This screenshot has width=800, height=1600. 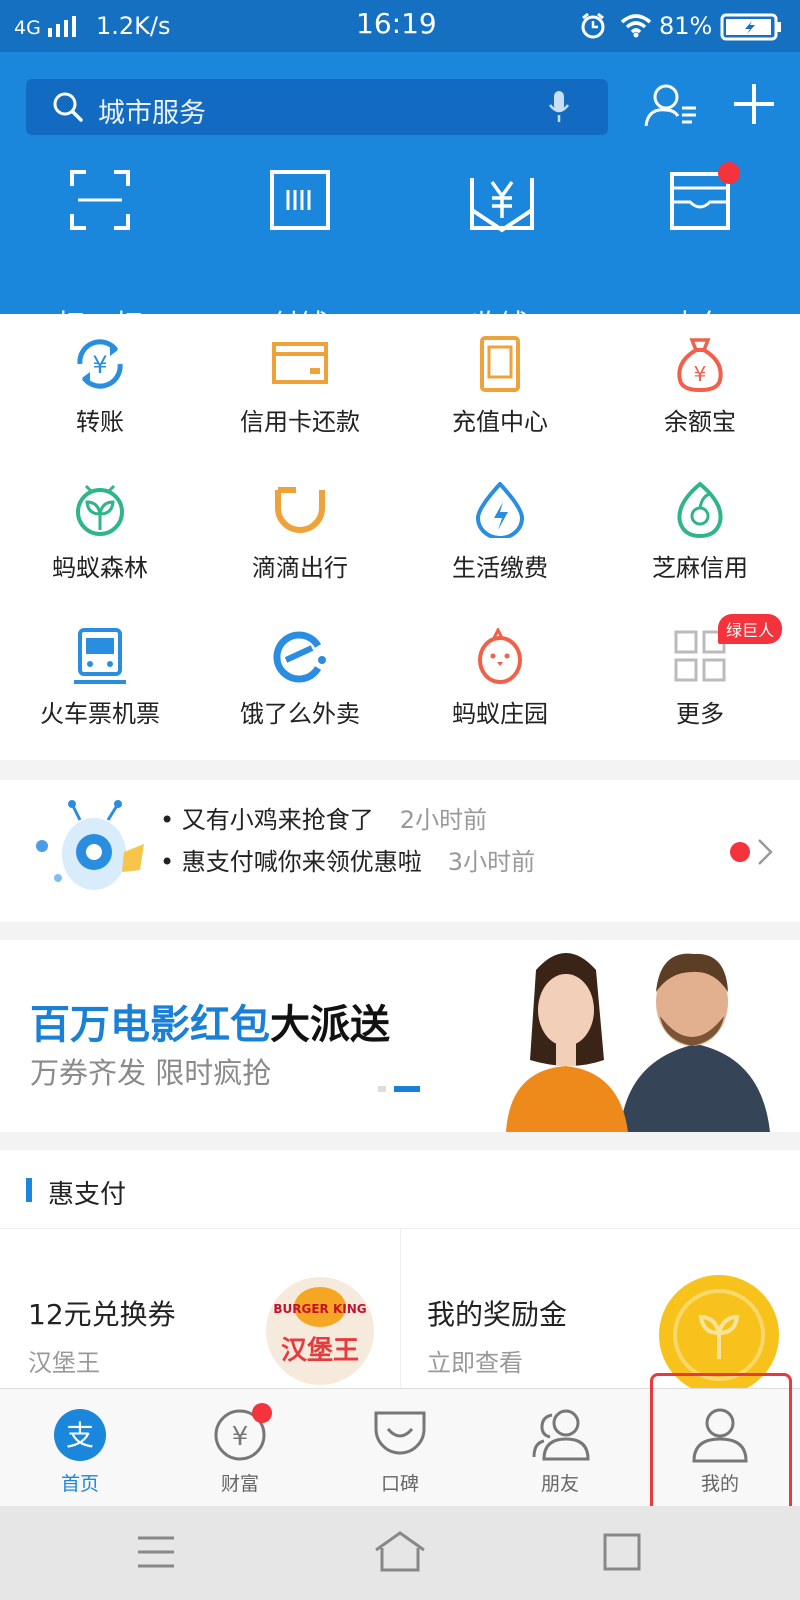 What do you see at coordinates (133, 26) in the screenshot?
I see `network-speed: 1.2K/s` at bounding box center [133, 26].